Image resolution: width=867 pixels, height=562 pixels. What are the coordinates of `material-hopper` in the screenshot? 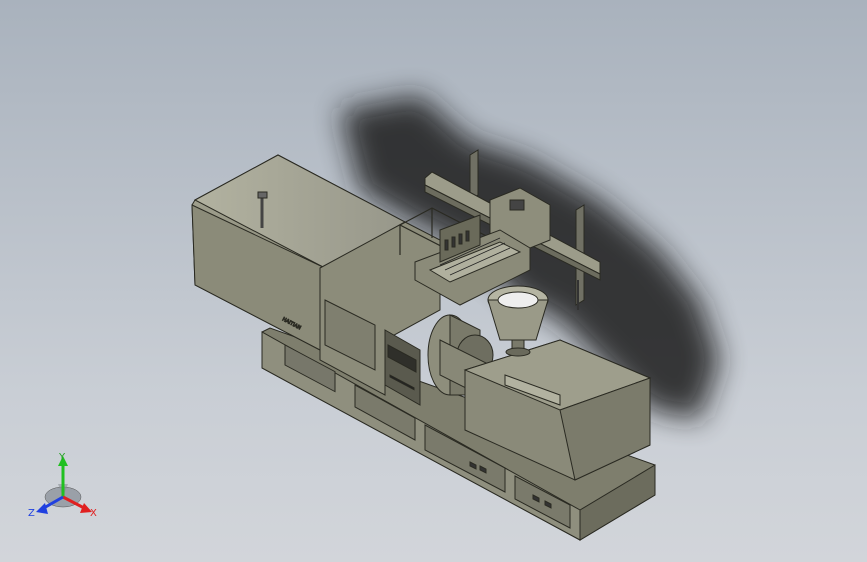 It's located at (518, 321).